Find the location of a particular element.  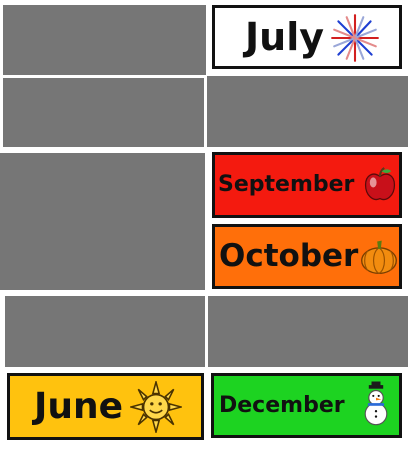

month-card-december: December is located at coordinates (306, 405).